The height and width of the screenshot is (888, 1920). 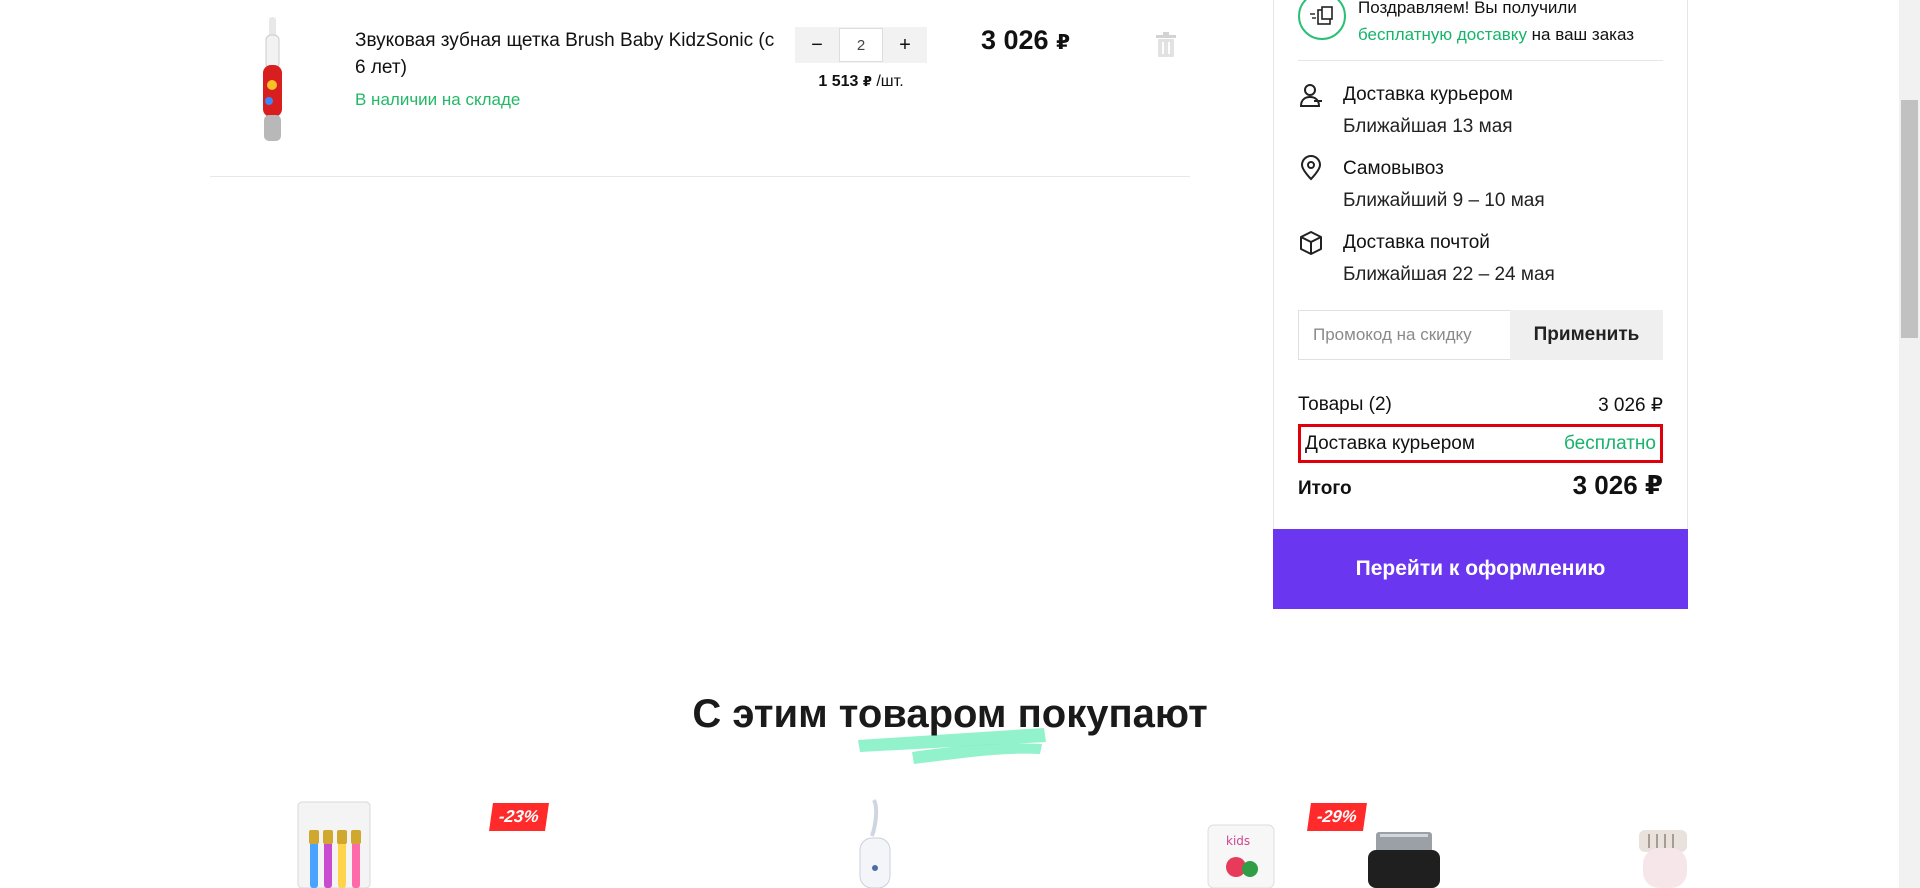 I want to click on total-label: Итого, so click(x=1325, y=488).